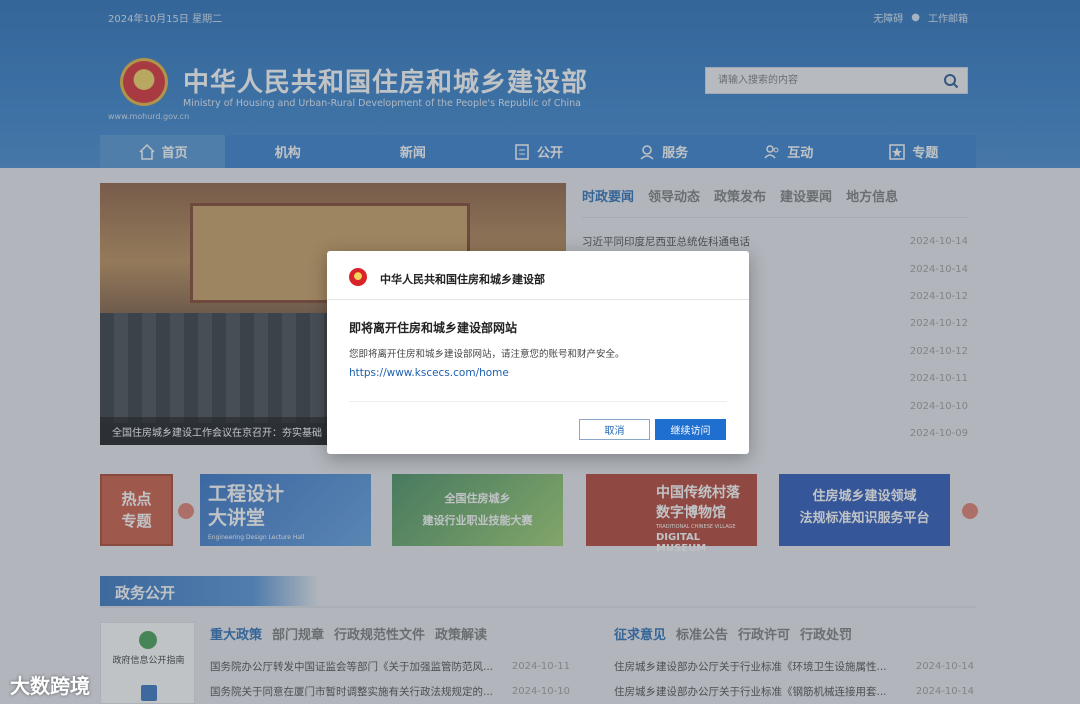 Image resolution: width=1080 pixels, height=704 pixels. What do you see at coordinates (50, 686) in the screenshot?
I see `watermark: 大数跨境` at bounding box center [50, 686].